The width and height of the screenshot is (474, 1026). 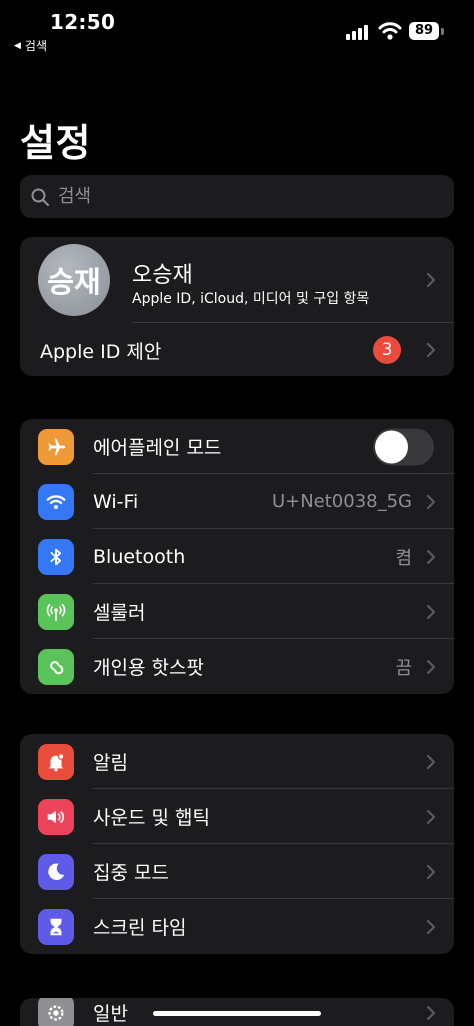 I want to click on row-label: 일반, so click(x=110, y=1014).